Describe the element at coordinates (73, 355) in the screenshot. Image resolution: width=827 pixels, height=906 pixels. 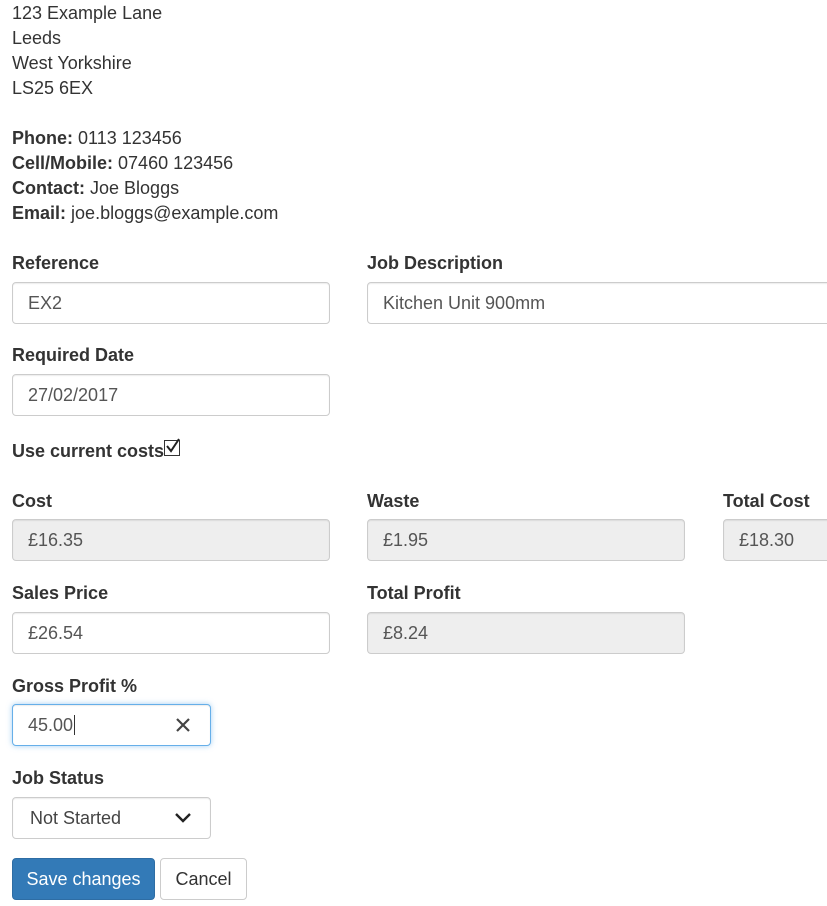
I see `required-date-label: Required Date` at that location.